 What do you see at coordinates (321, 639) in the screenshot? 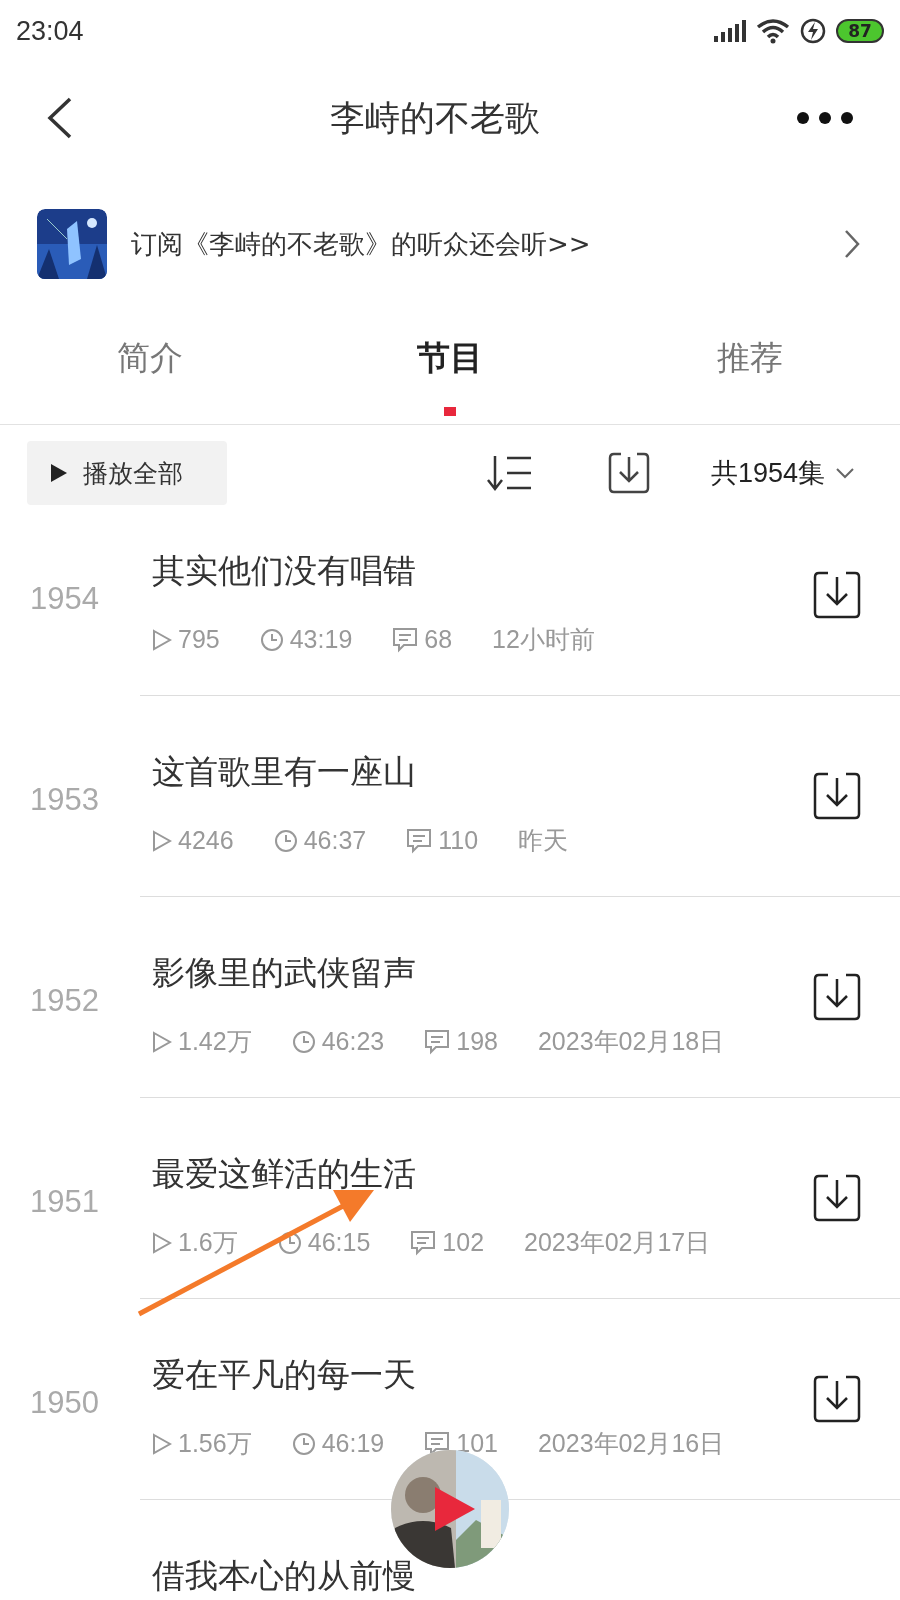
I see `duration: 43:19` at bounding box center [321, 639].